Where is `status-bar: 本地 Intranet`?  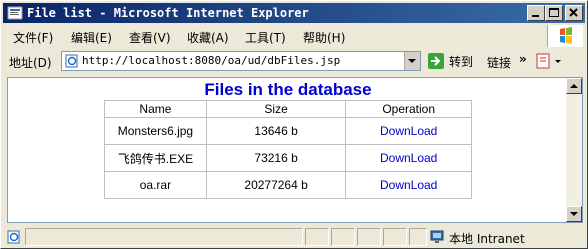 status-bar: 本地 Intranet is located at coordinates (293, 237).